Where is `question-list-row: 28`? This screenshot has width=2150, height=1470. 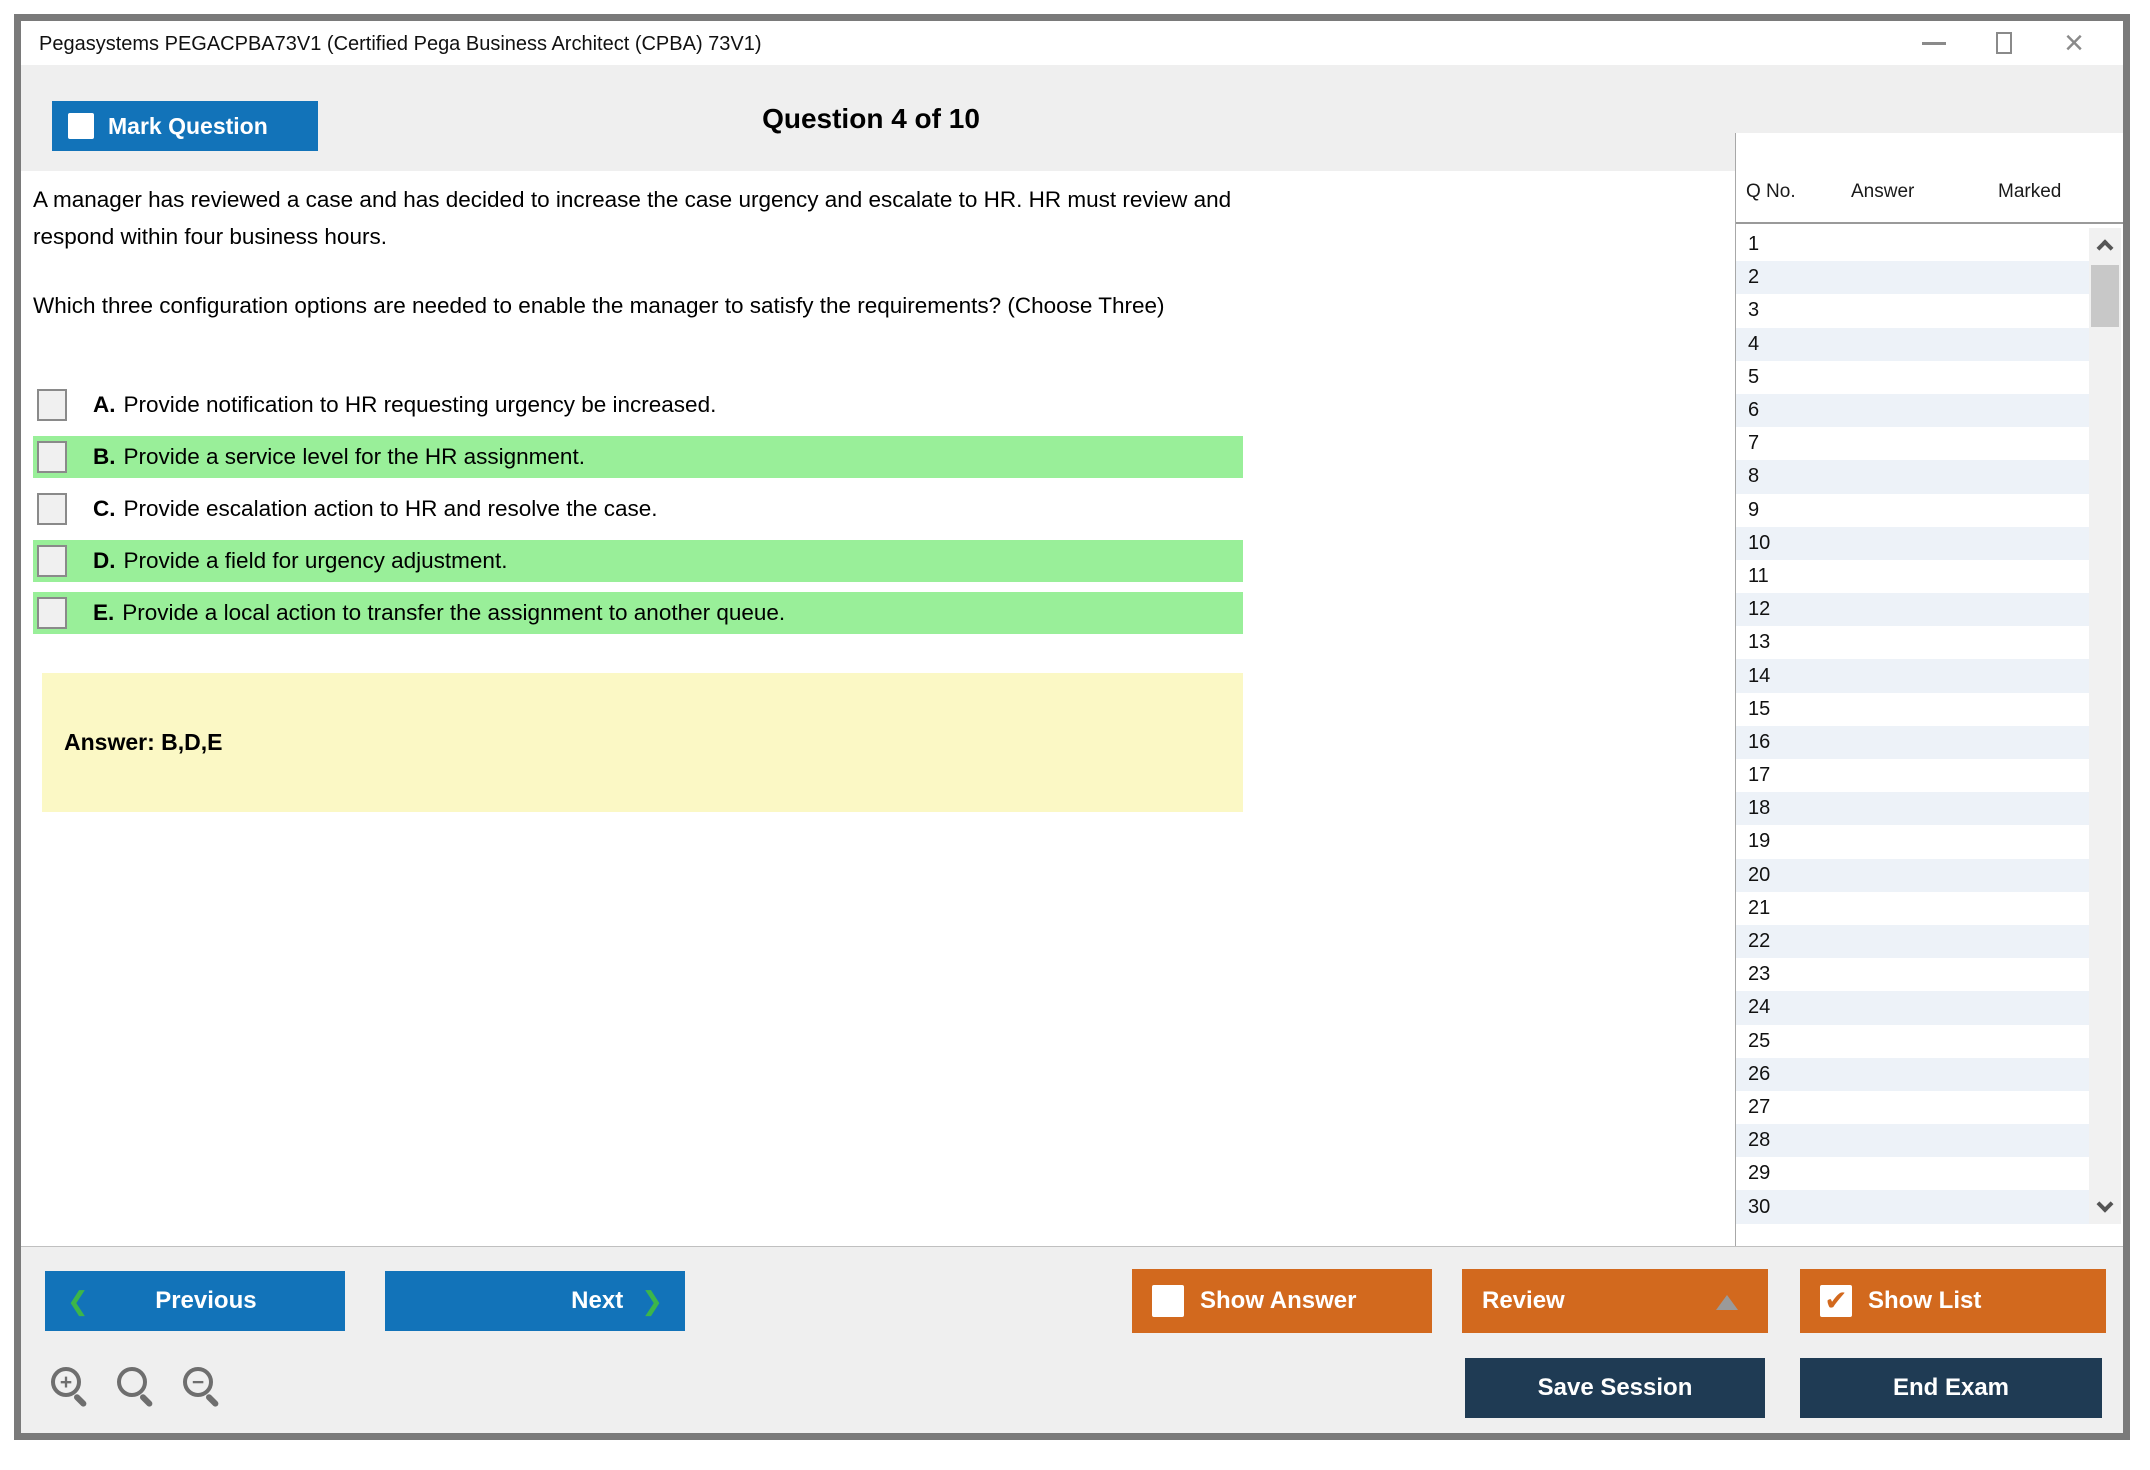
question-list-row: 28 is located at coordinates (1912, 1141).